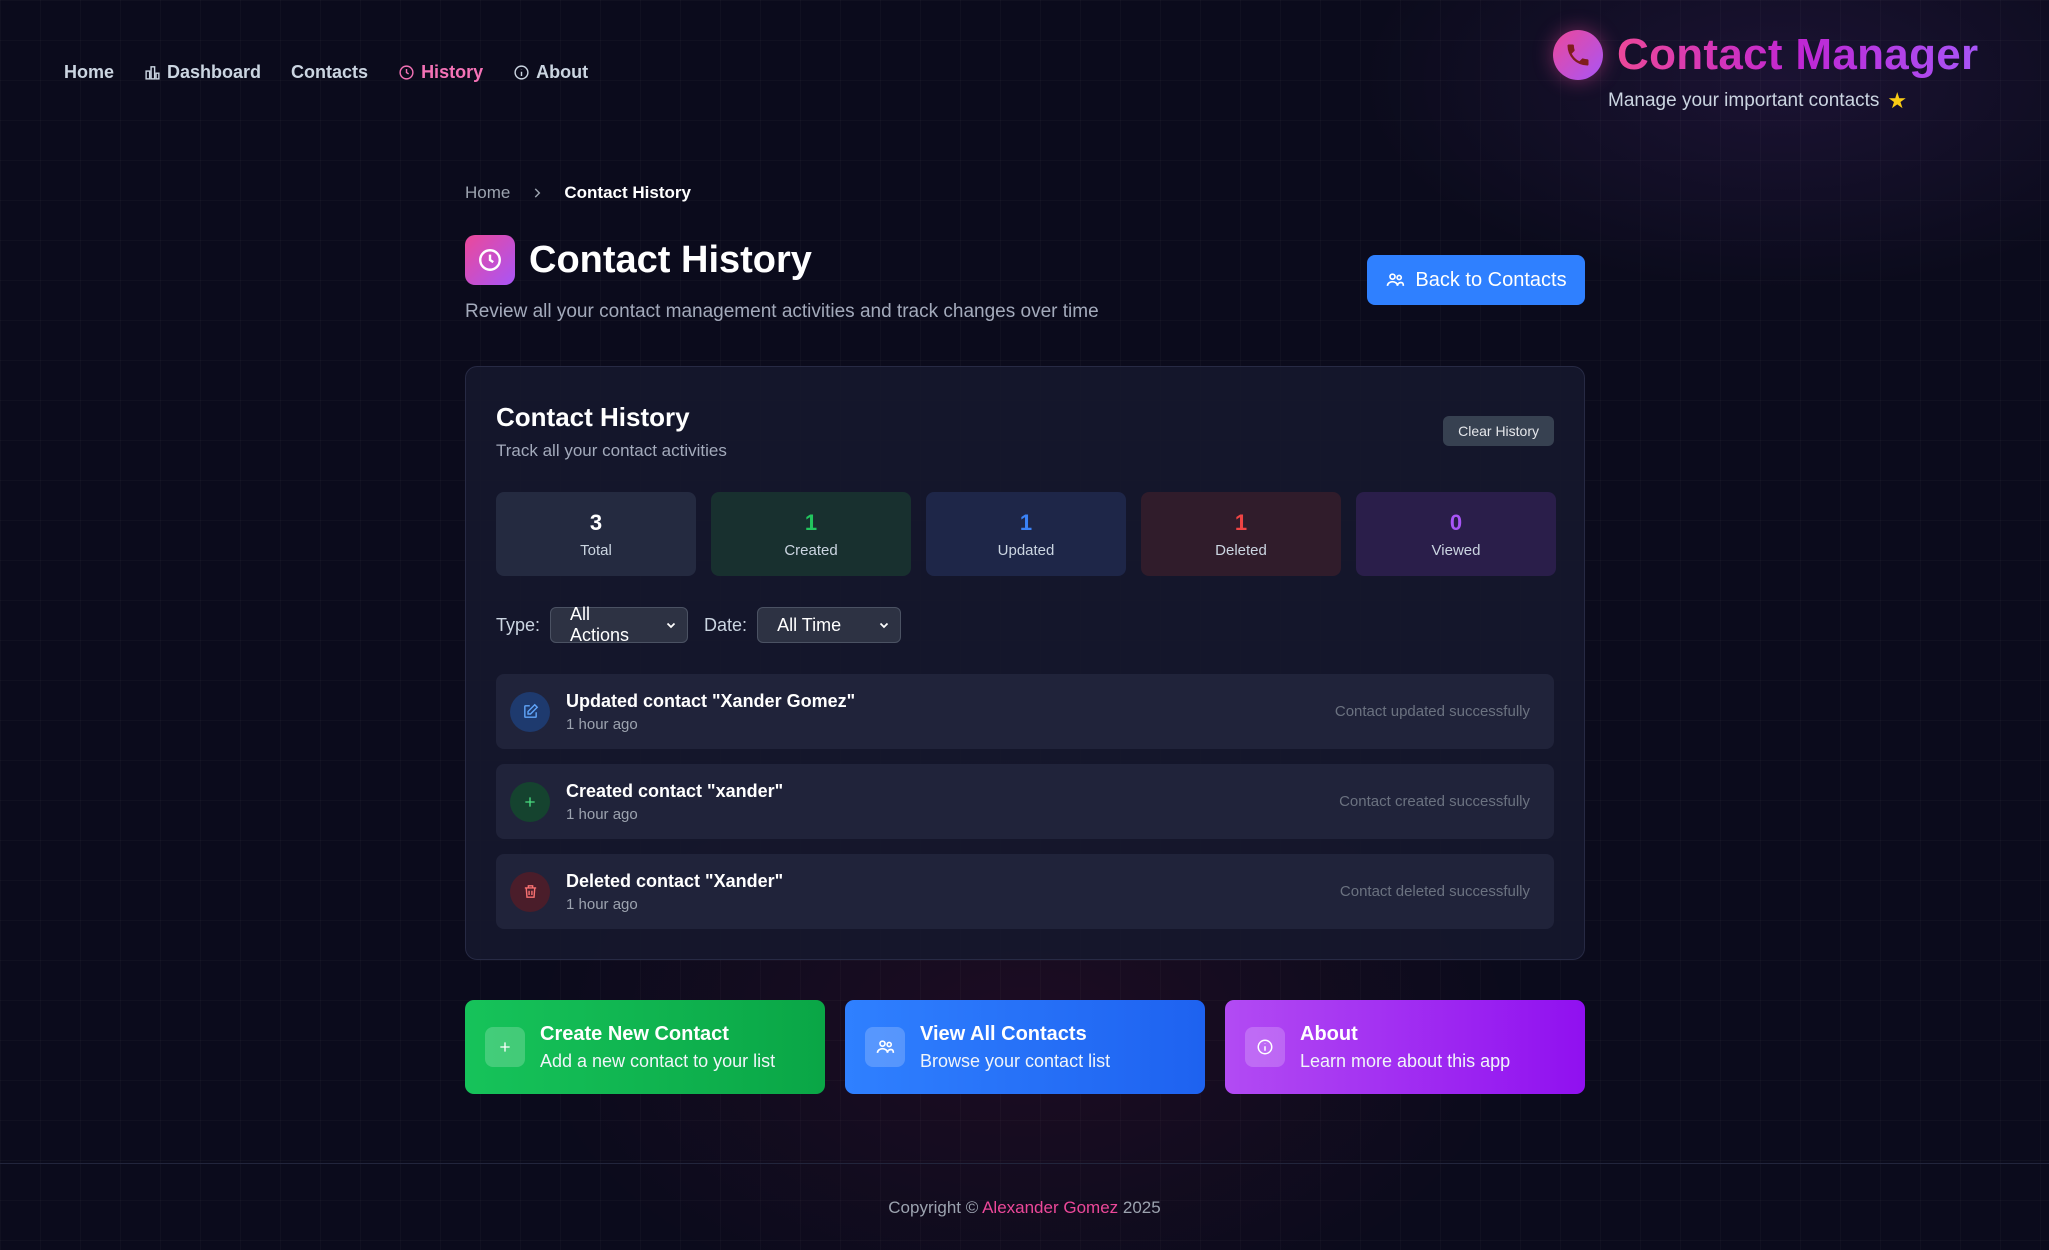 This screenshot has width=2049, height=1250. Describe the element at coordinates (152, 73) in the screenshot. I see `bar-chart-icon` at that location.